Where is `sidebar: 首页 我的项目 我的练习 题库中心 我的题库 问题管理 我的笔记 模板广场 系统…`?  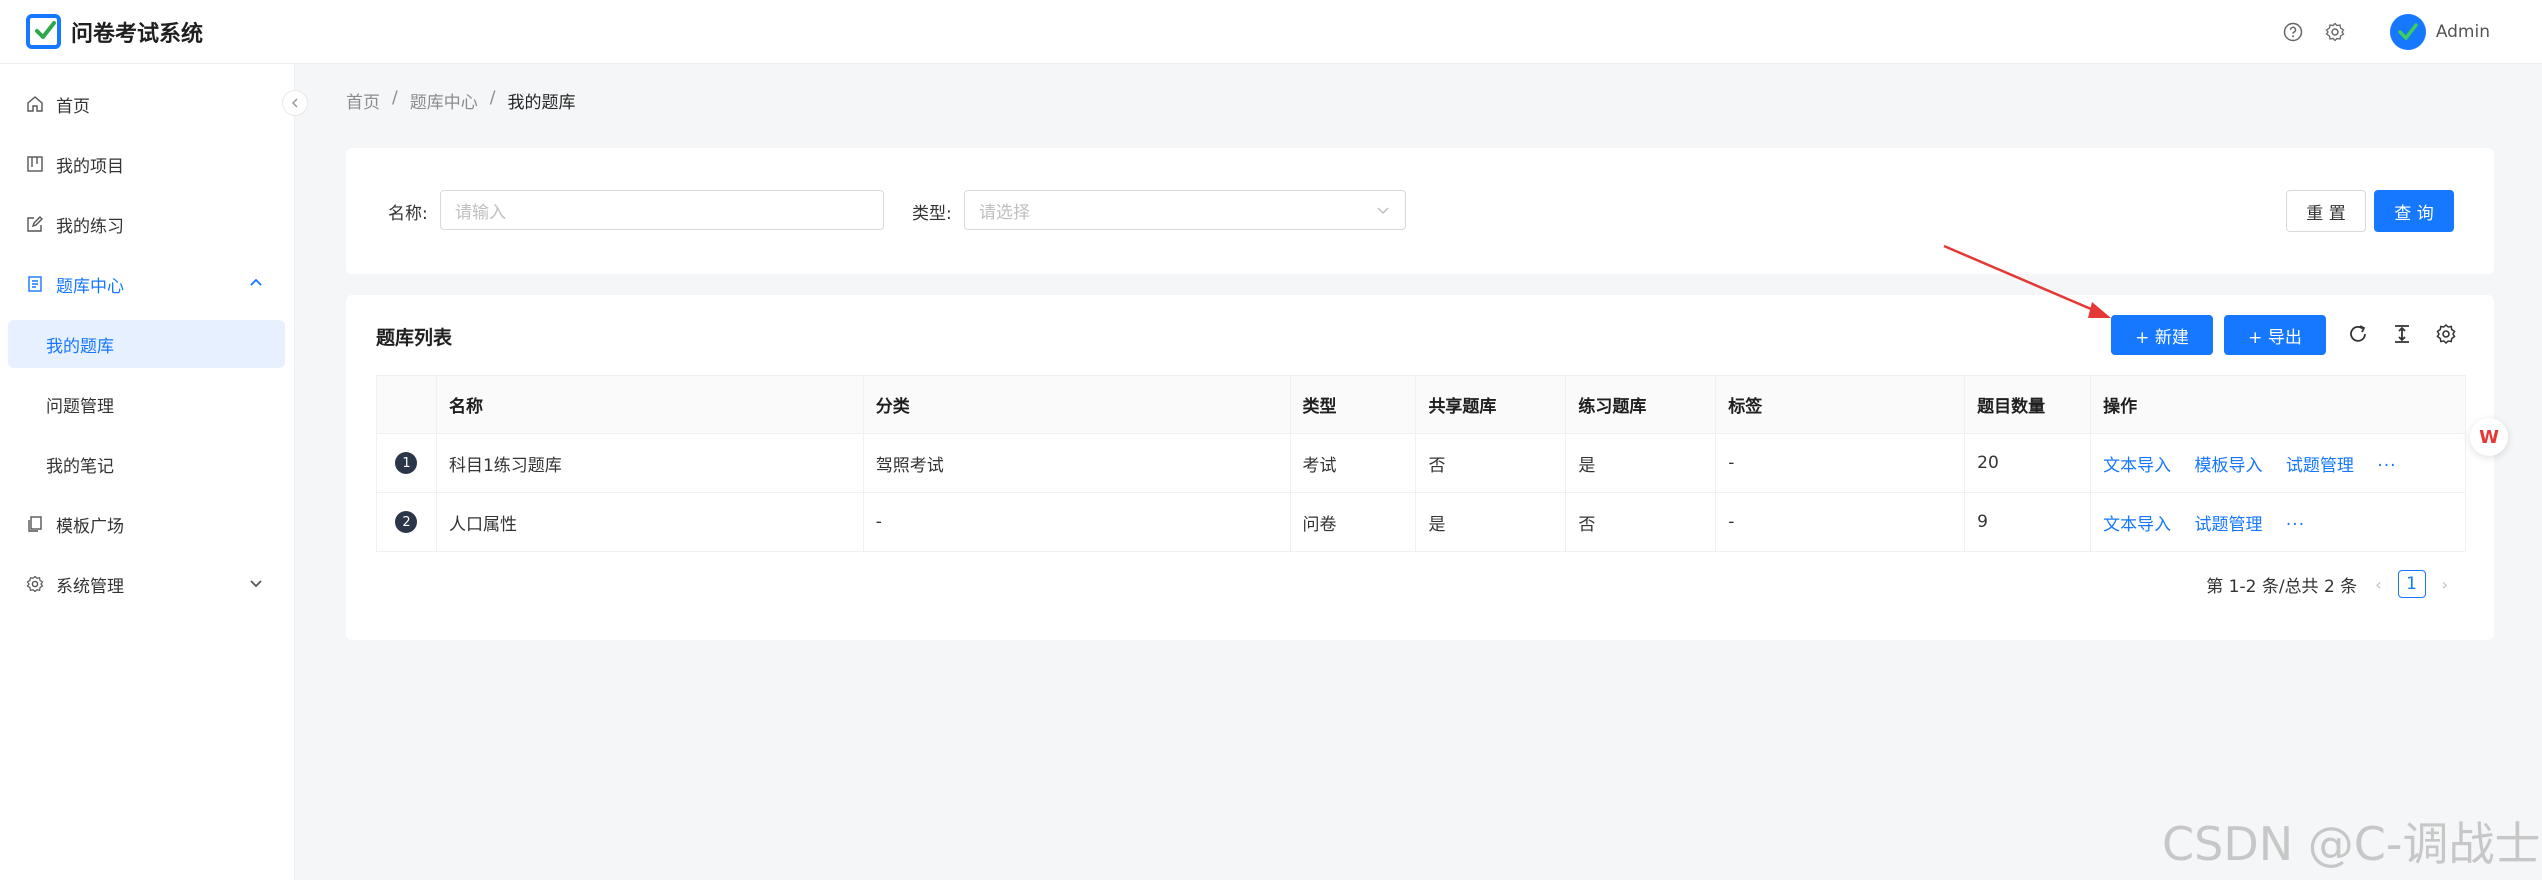
sidebar: 首页 我的项目 我的练习 题库中心 我的题库 问题管理 我的笔记 模板广场 系统… is located at coordinates (147, 472).